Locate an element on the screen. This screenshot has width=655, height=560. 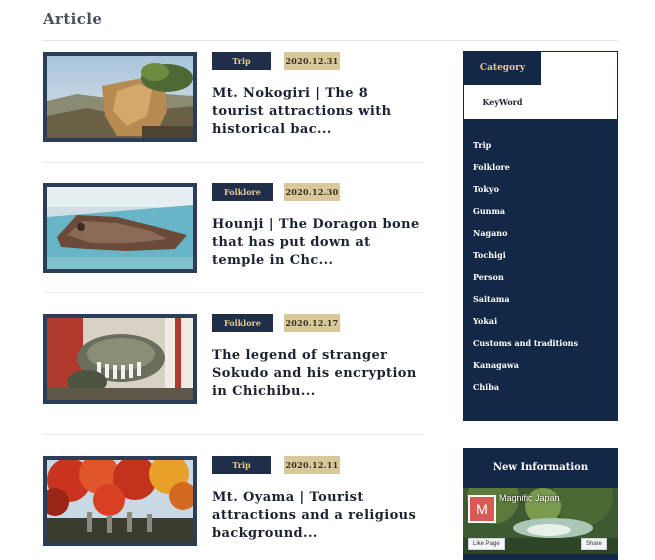
category-item-person: Person is located at coordinates (525, 277).